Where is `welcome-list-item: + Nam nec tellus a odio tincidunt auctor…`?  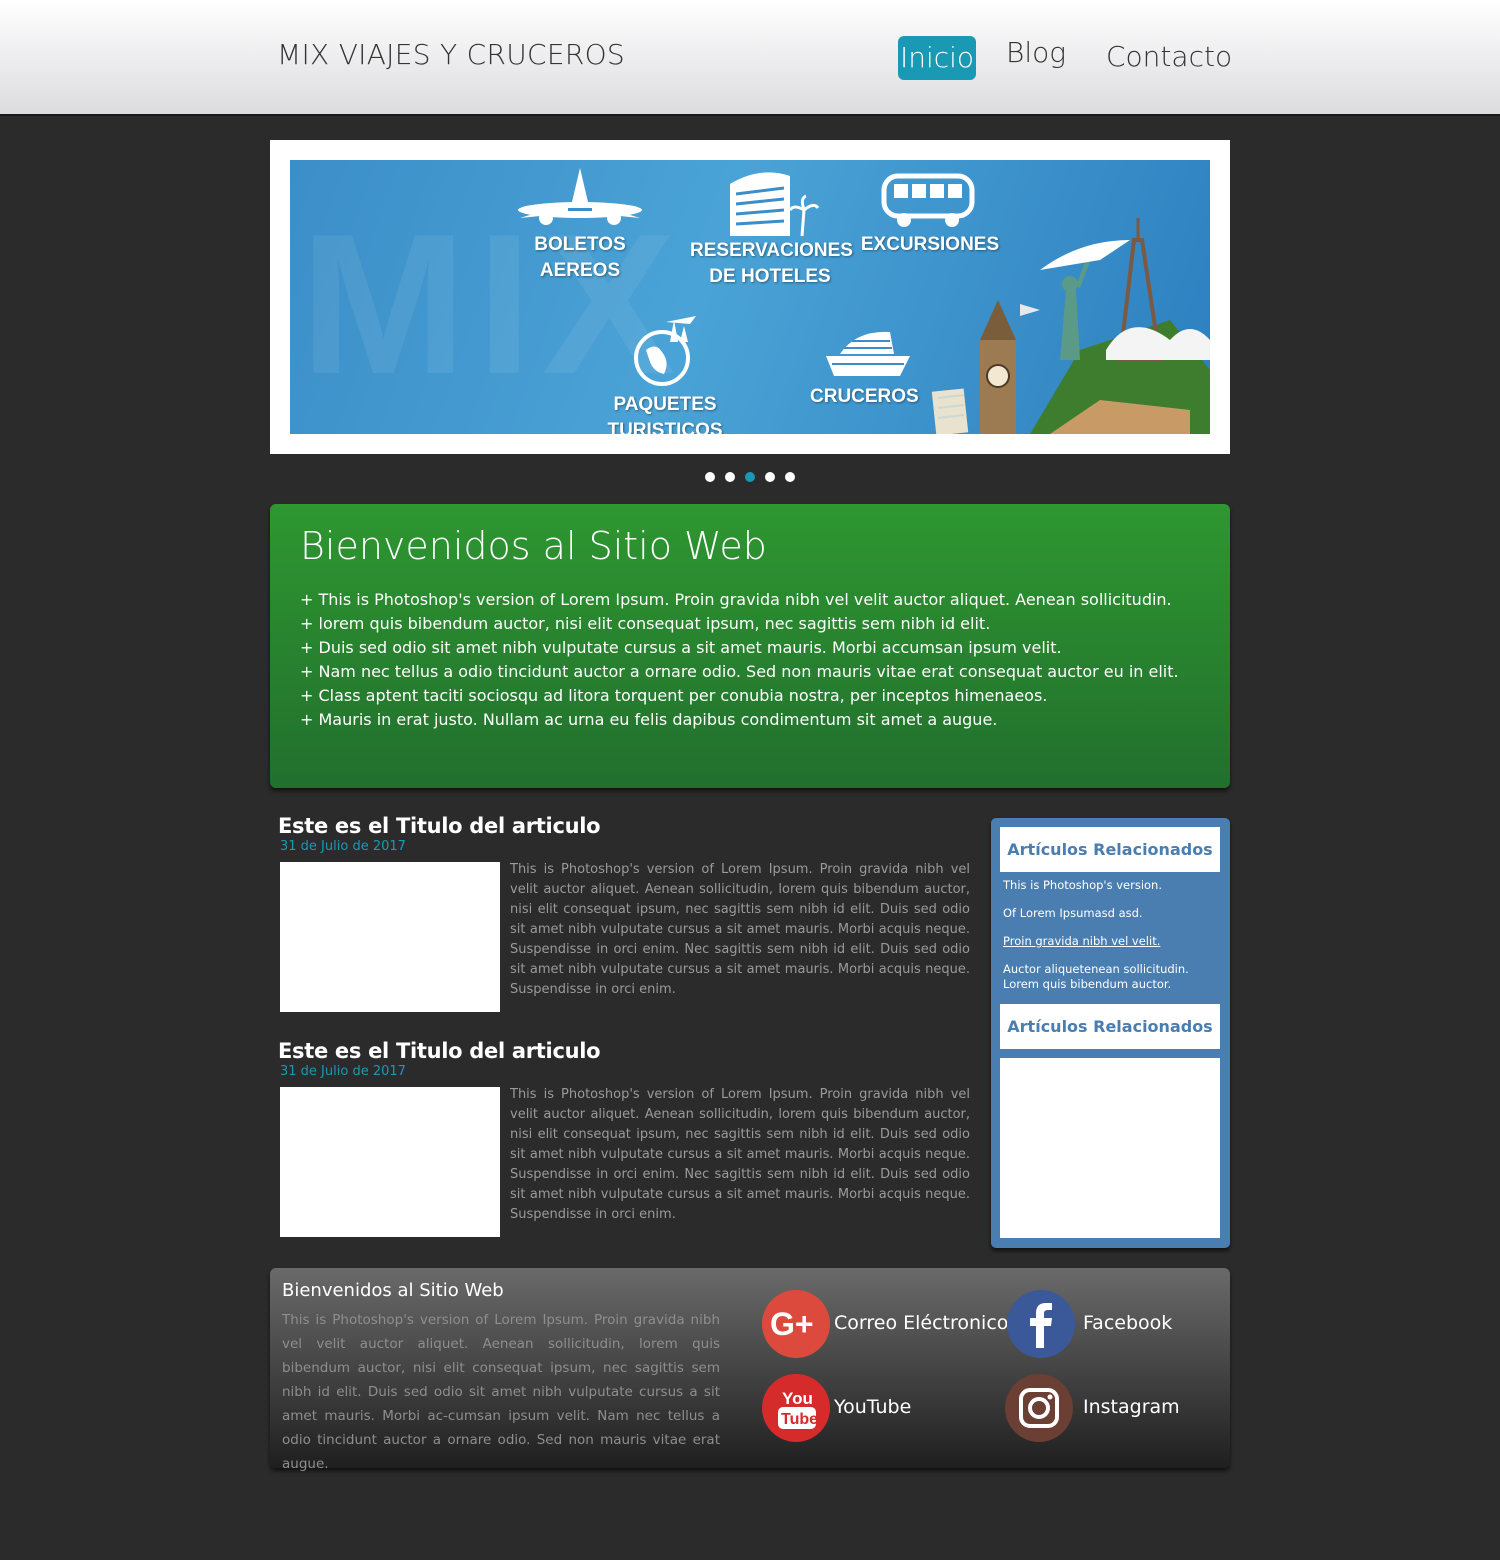 welcome-list-item: + Nam nec tellus a odio tincidunt auctor… is located at coordinates (739, 671).